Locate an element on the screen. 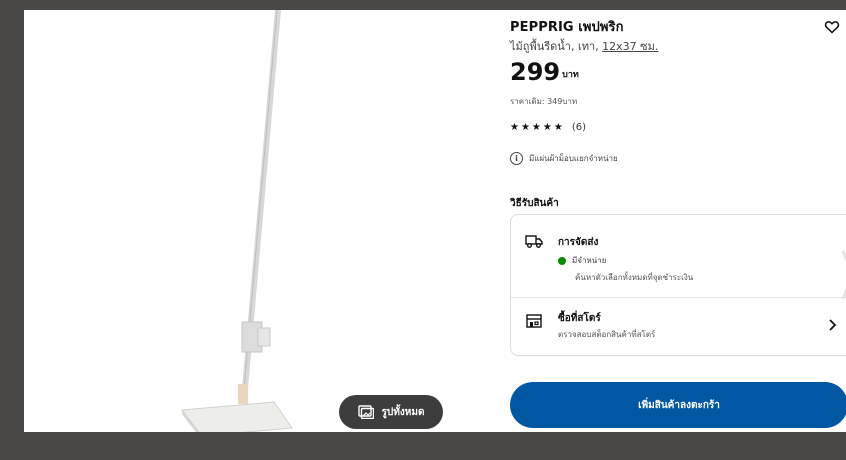  delivery-title: การจัดส่ง is located at coordinates (578, 242).